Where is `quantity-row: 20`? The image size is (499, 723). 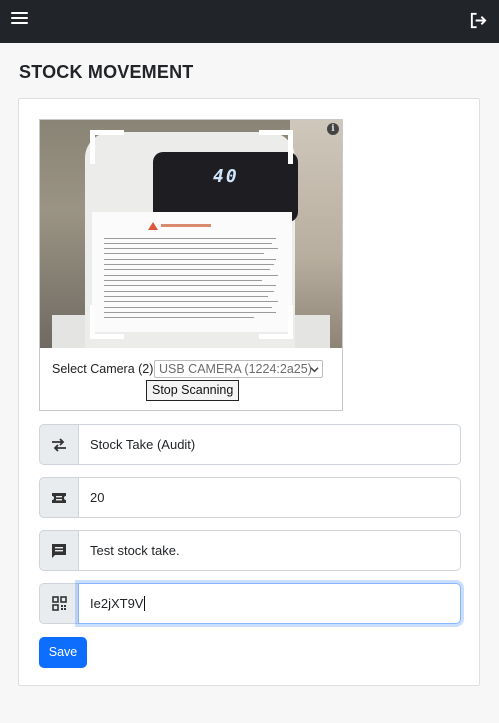 quantity-row: 20 is located at coordinates (250, 497).